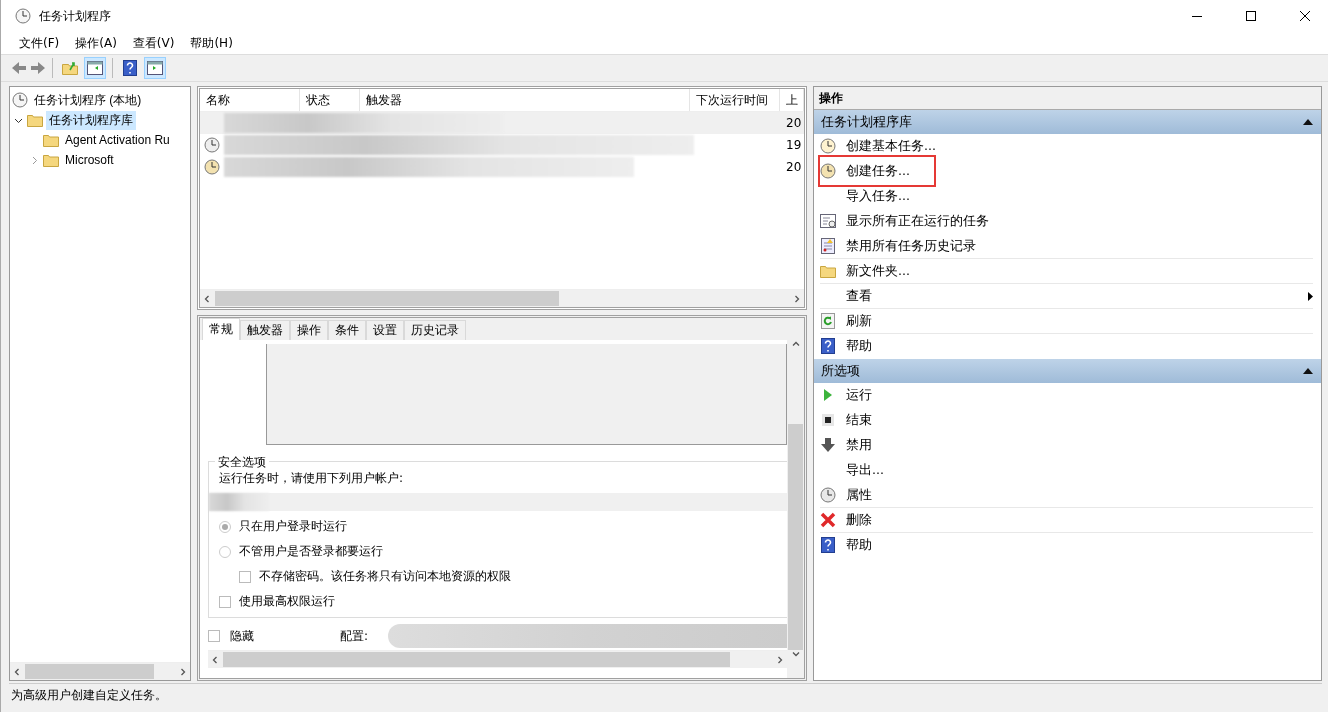 Image resolution: width=1328 pixels, height=712 pixels. I want to click on tab: 历史记录, so click(435, 330).